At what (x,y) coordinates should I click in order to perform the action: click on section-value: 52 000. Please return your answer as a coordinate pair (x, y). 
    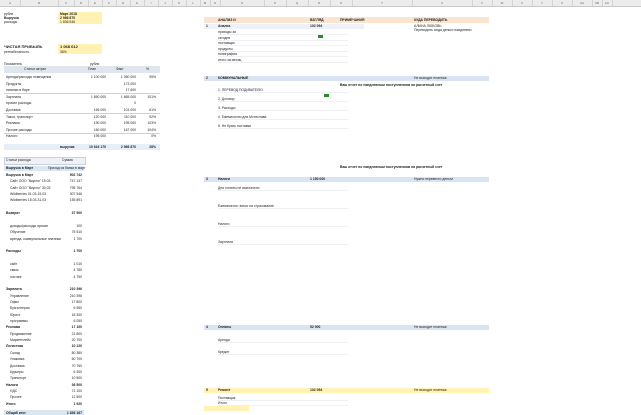
    Looking at the image, I should click on (315, 327).